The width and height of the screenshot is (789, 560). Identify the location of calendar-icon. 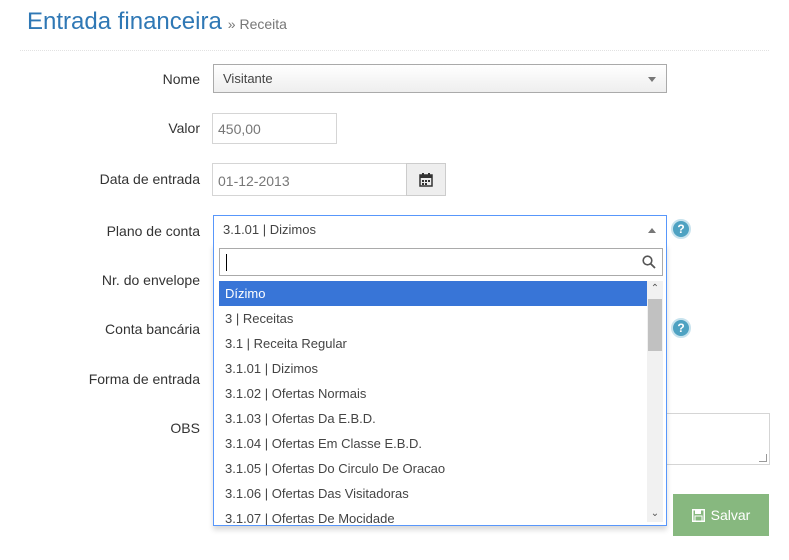
(426, 180).